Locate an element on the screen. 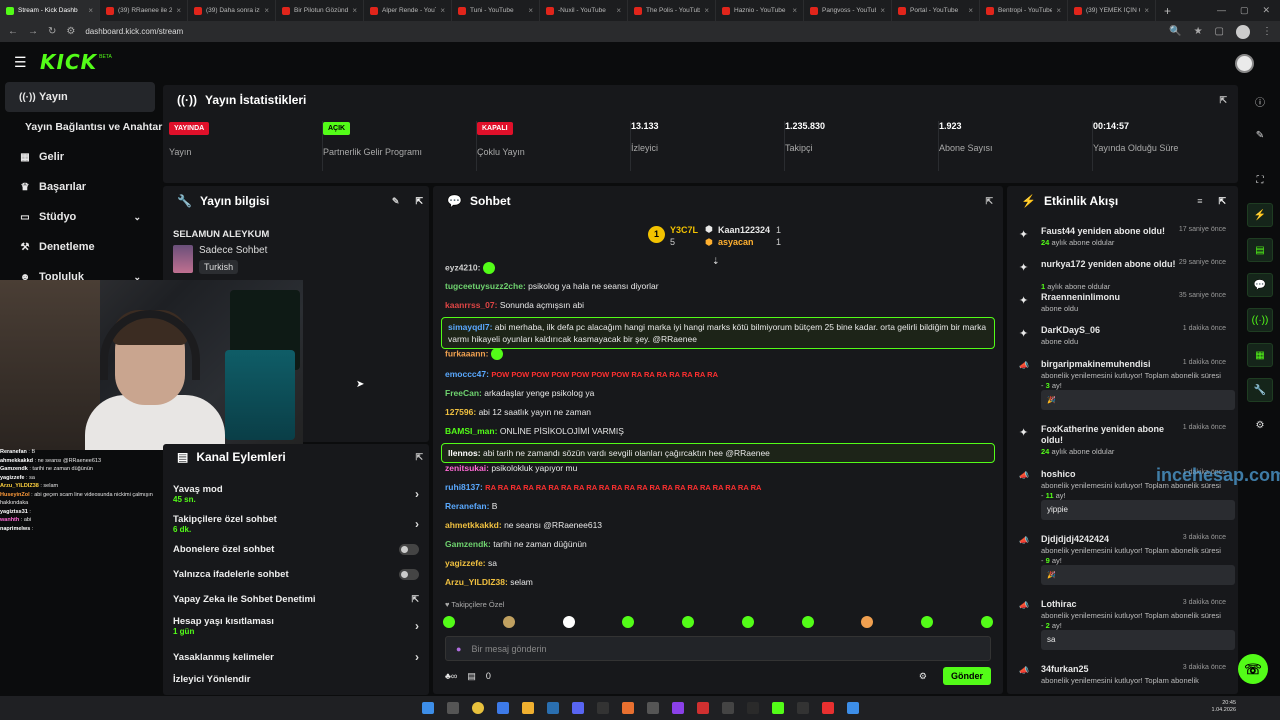 Image resolution: width=1280 pixels, height=720 pixels. chat-username: emoccc47: is located at coordinates (467, 374).